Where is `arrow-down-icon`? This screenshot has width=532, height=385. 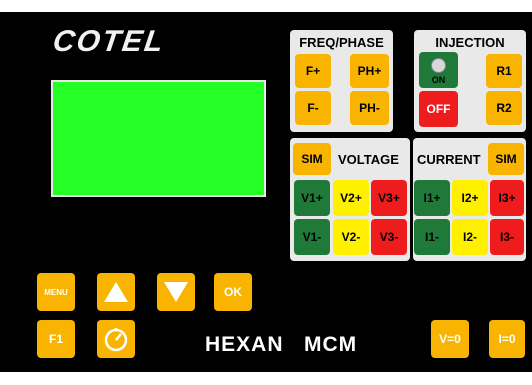 arrow-down-icon is located at coordinates (176, 292).